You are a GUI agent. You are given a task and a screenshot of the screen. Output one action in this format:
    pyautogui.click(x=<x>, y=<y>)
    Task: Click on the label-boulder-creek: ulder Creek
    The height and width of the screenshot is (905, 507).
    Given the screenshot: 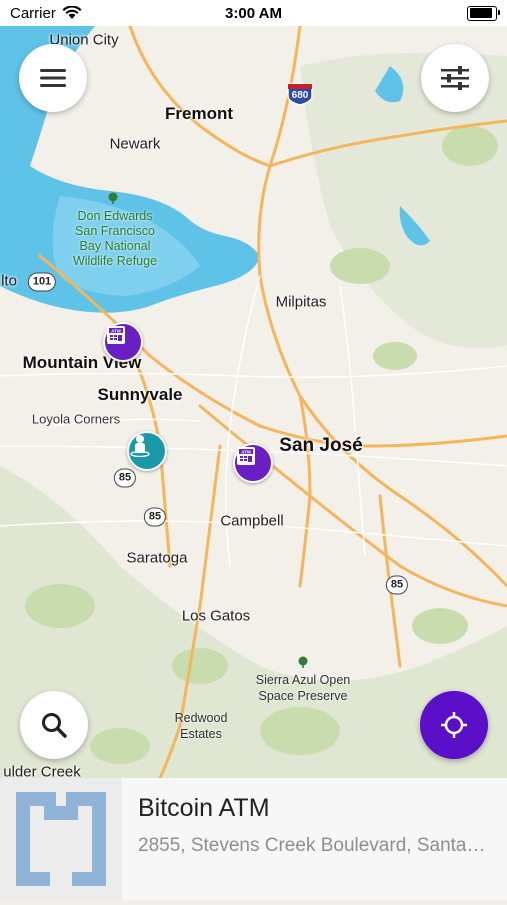 What is the action you would take?
    pyautogui.click(x=42, y=771)
    